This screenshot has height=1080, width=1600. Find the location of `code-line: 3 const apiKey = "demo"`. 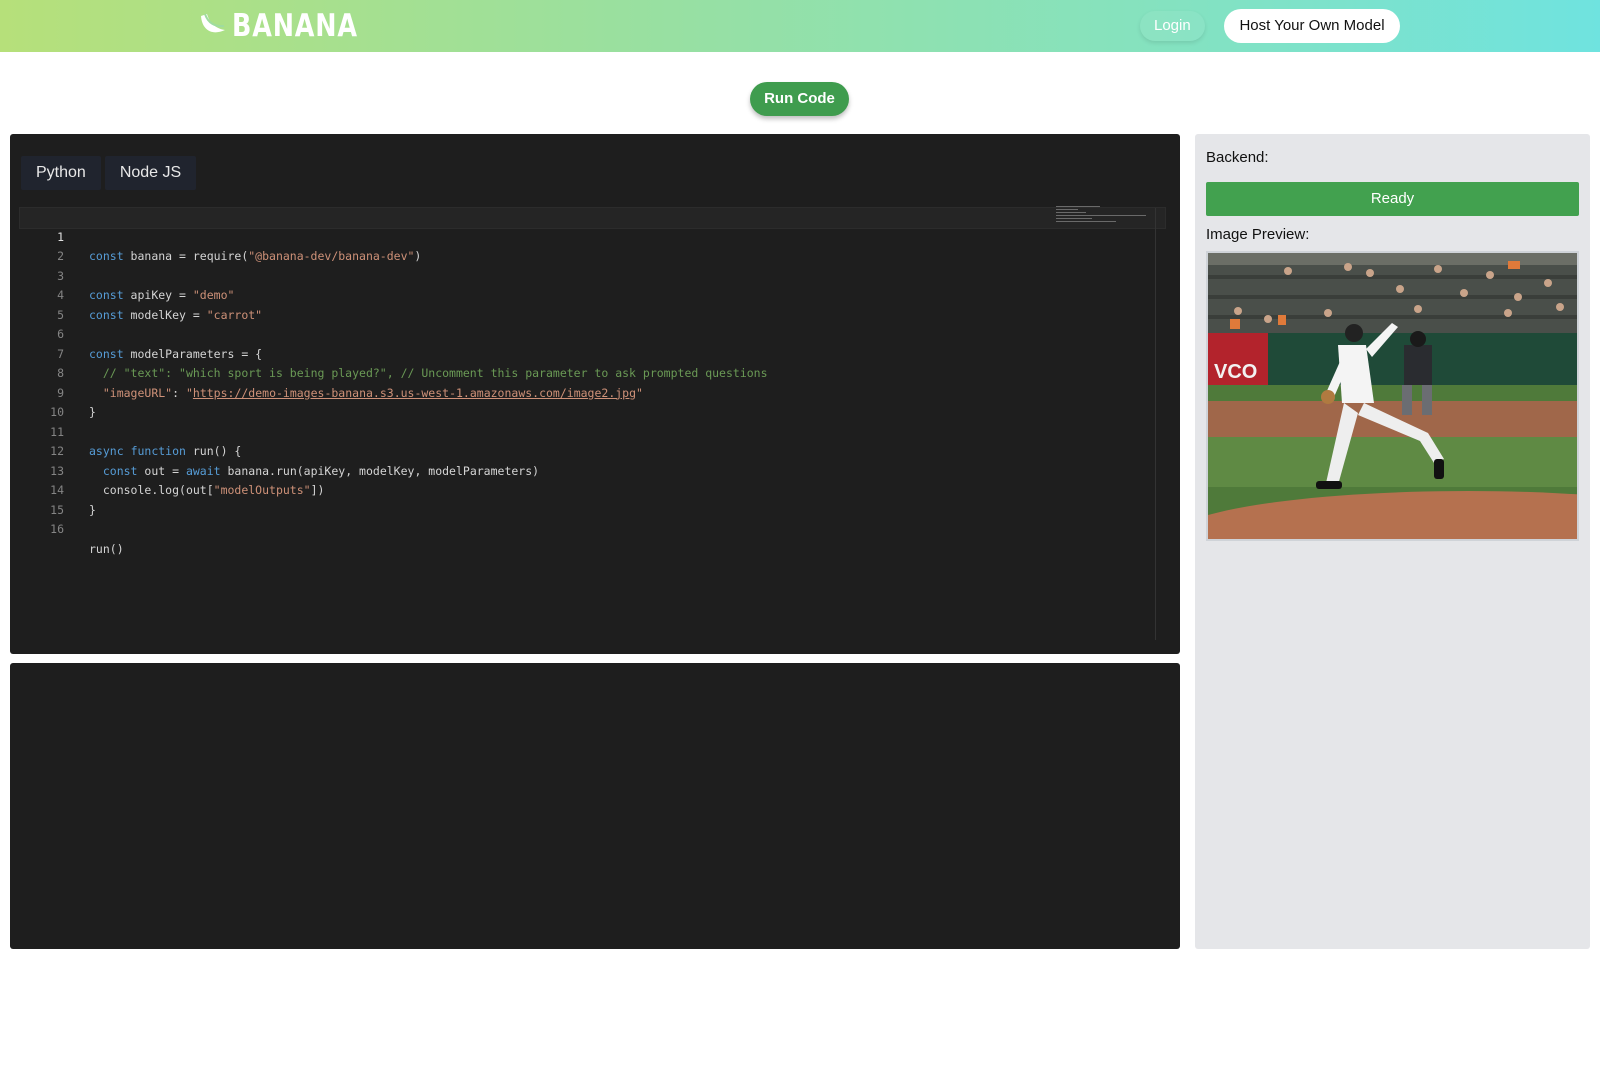

code-line: 3 const apiKey = "demo" is located at coordinates (592, 275).